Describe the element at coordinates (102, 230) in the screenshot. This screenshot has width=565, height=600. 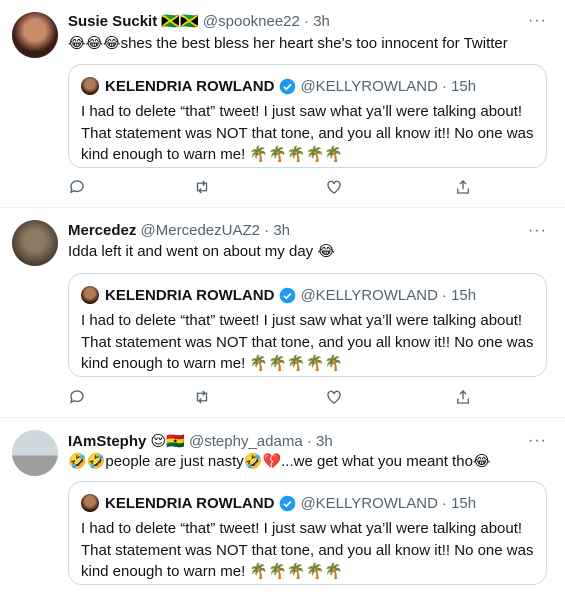
I see `display-name: Mercedez` at that location.